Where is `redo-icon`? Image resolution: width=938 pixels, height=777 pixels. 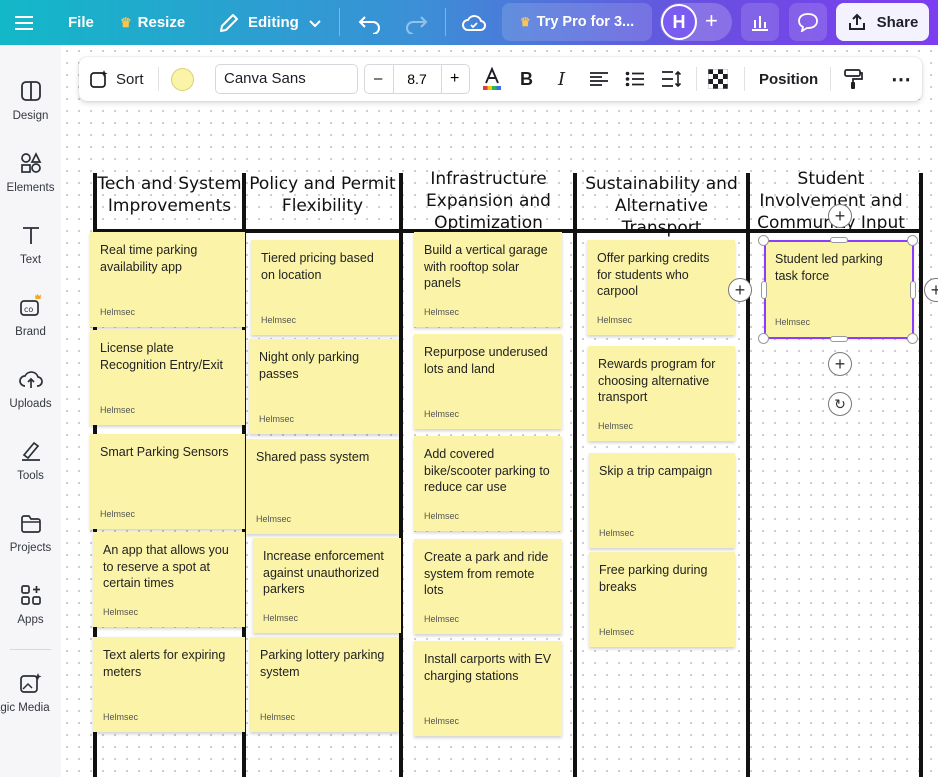
redo-icon is located at coordinates (416, 22).